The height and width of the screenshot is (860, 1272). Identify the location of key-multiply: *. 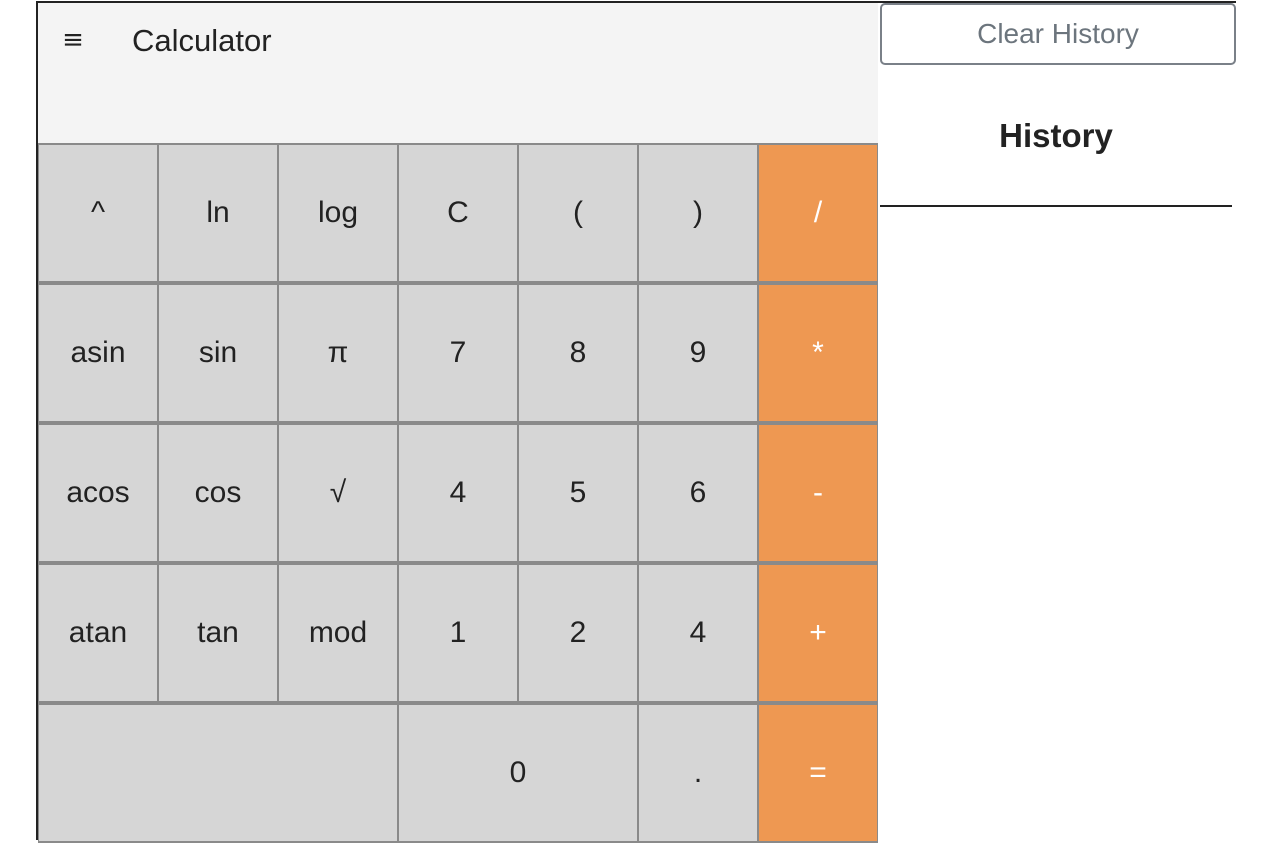
(818, 353).